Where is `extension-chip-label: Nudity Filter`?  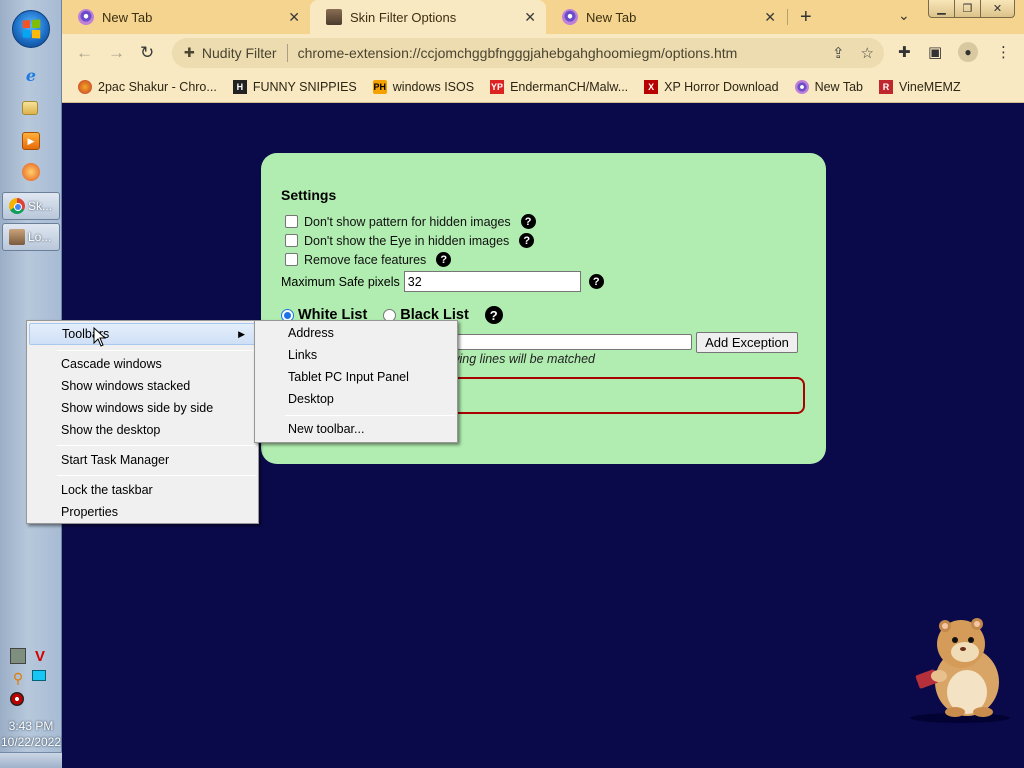
extension-chip-label: Nudity Filter is located at coordinates (239, 53).